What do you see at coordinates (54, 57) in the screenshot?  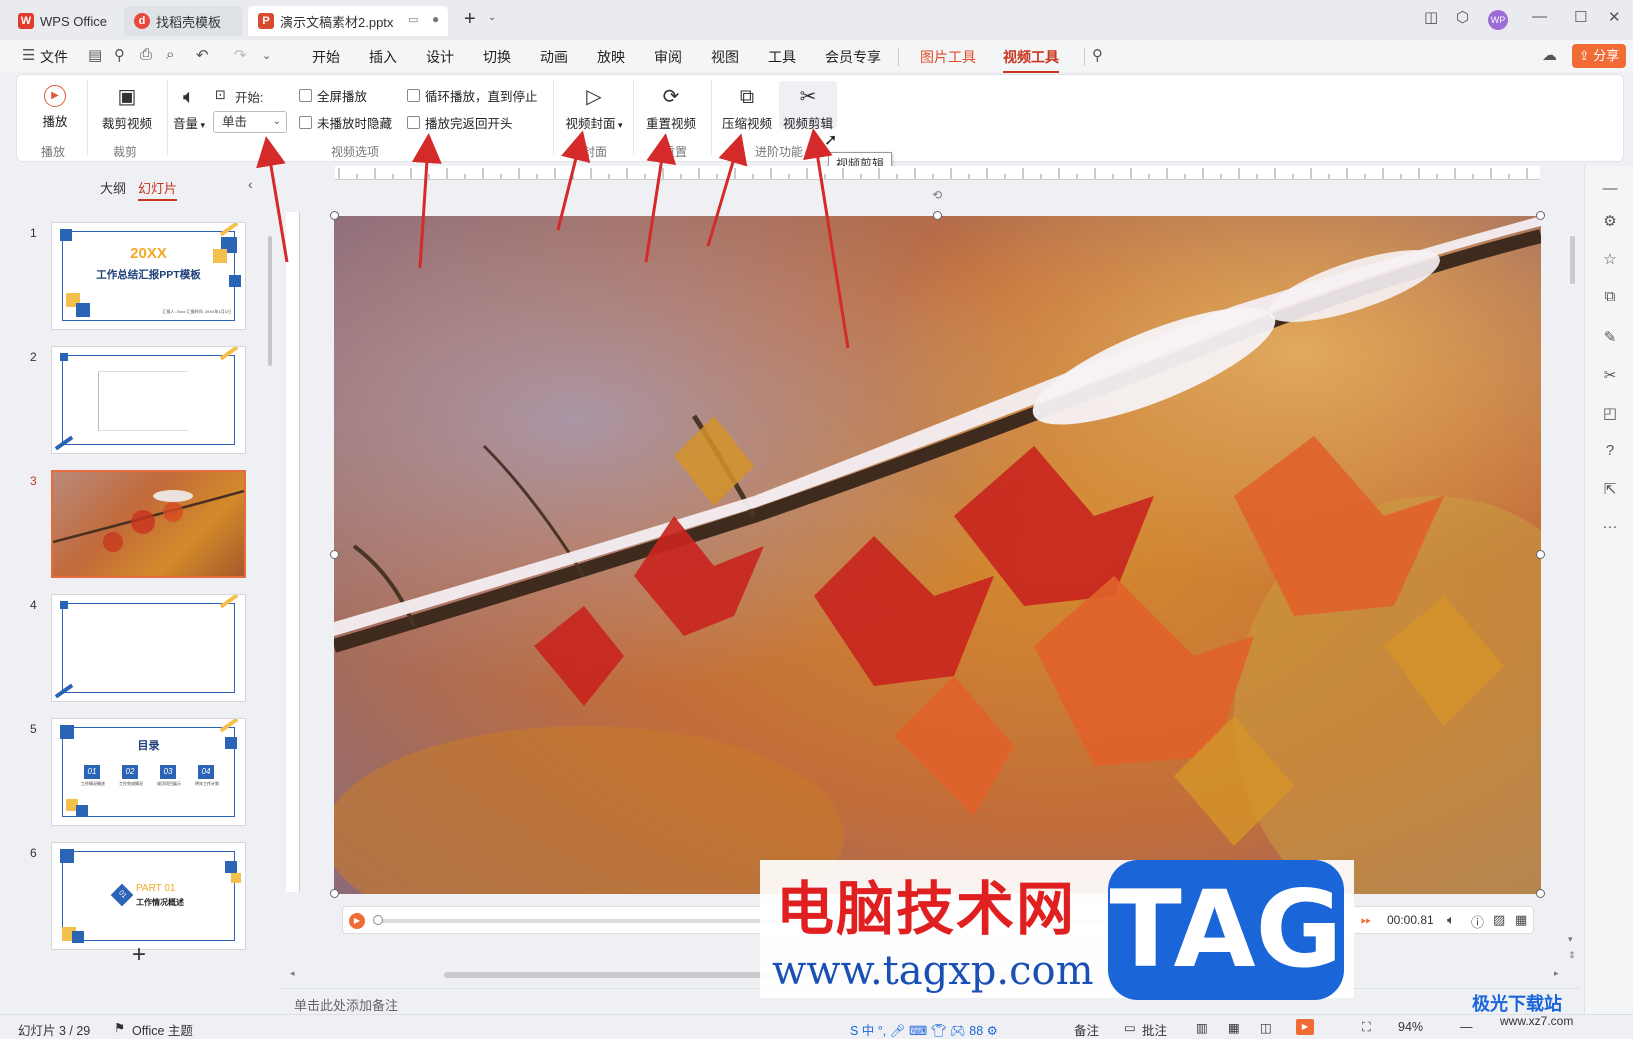 I see `menu-file: 文件` at bounding box center [54, 57].